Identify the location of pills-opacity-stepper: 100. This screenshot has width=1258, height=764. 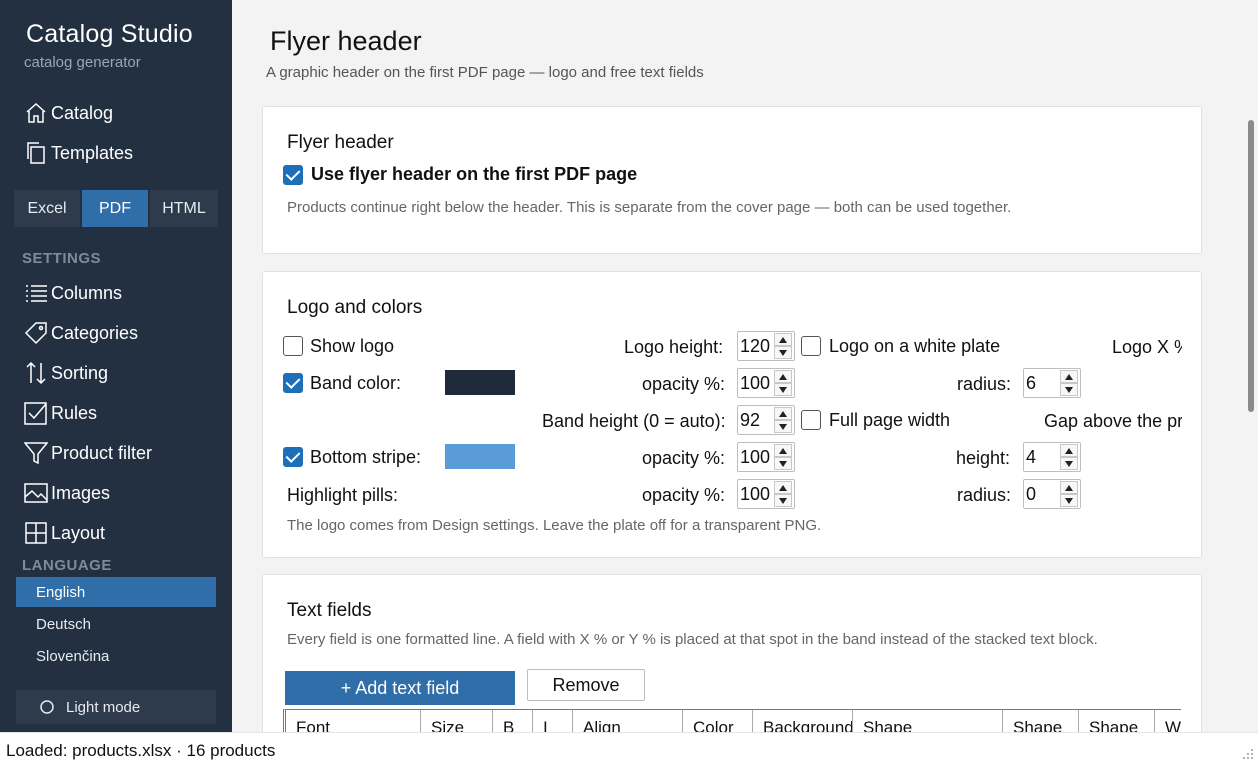
(766, 494).